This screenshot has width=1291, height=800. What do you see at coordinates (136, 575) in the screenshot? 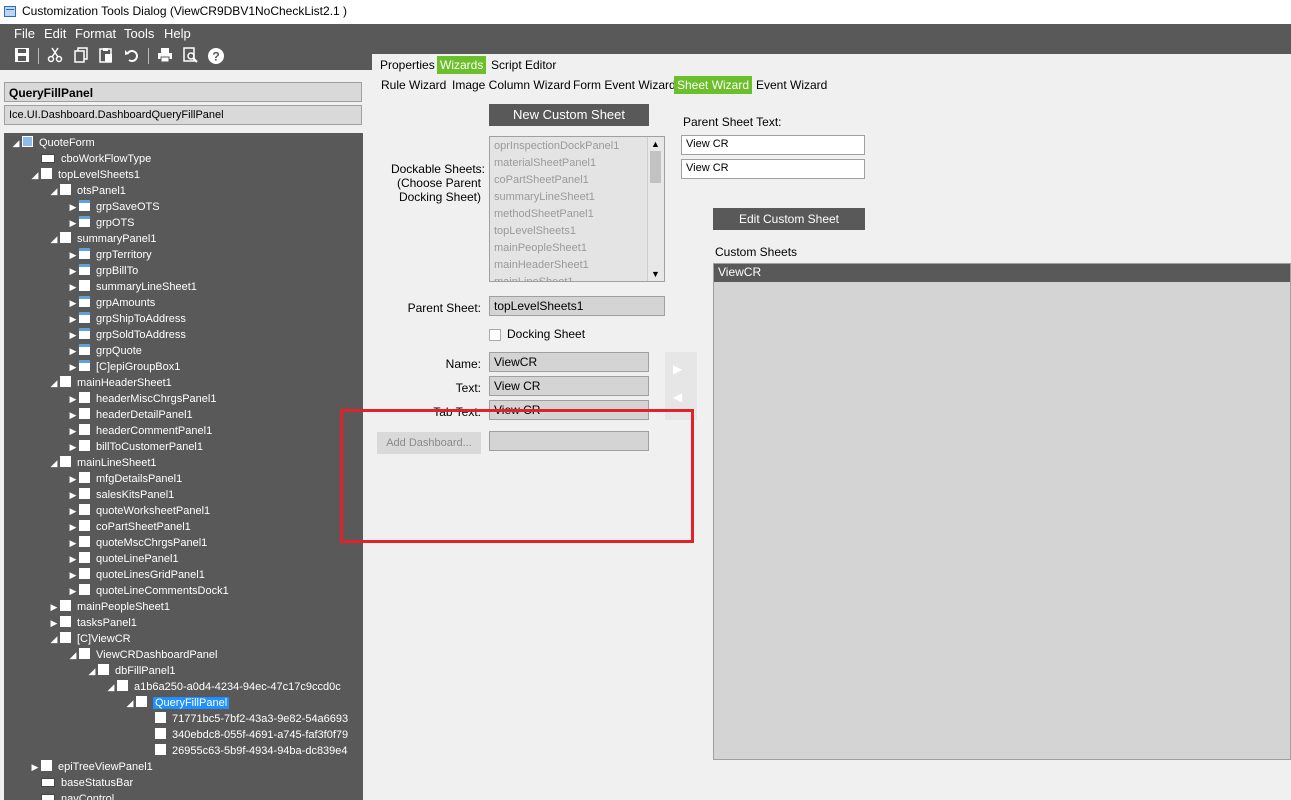
I see `tree-node: ▶ quoteLinesGridPanel1` at bounding box center [136, 575].